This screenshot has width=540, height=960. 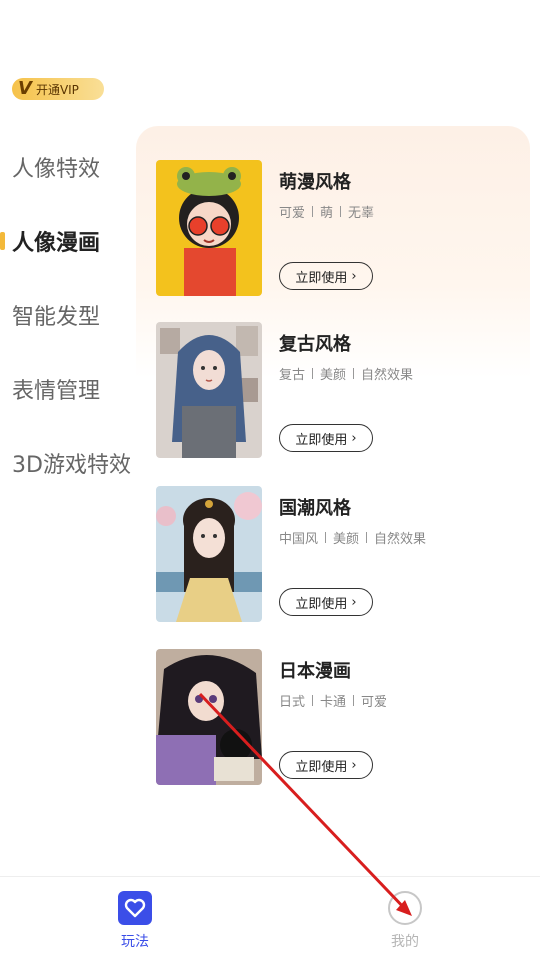 I want to click on heart-icon, so click(x=135, y=908).